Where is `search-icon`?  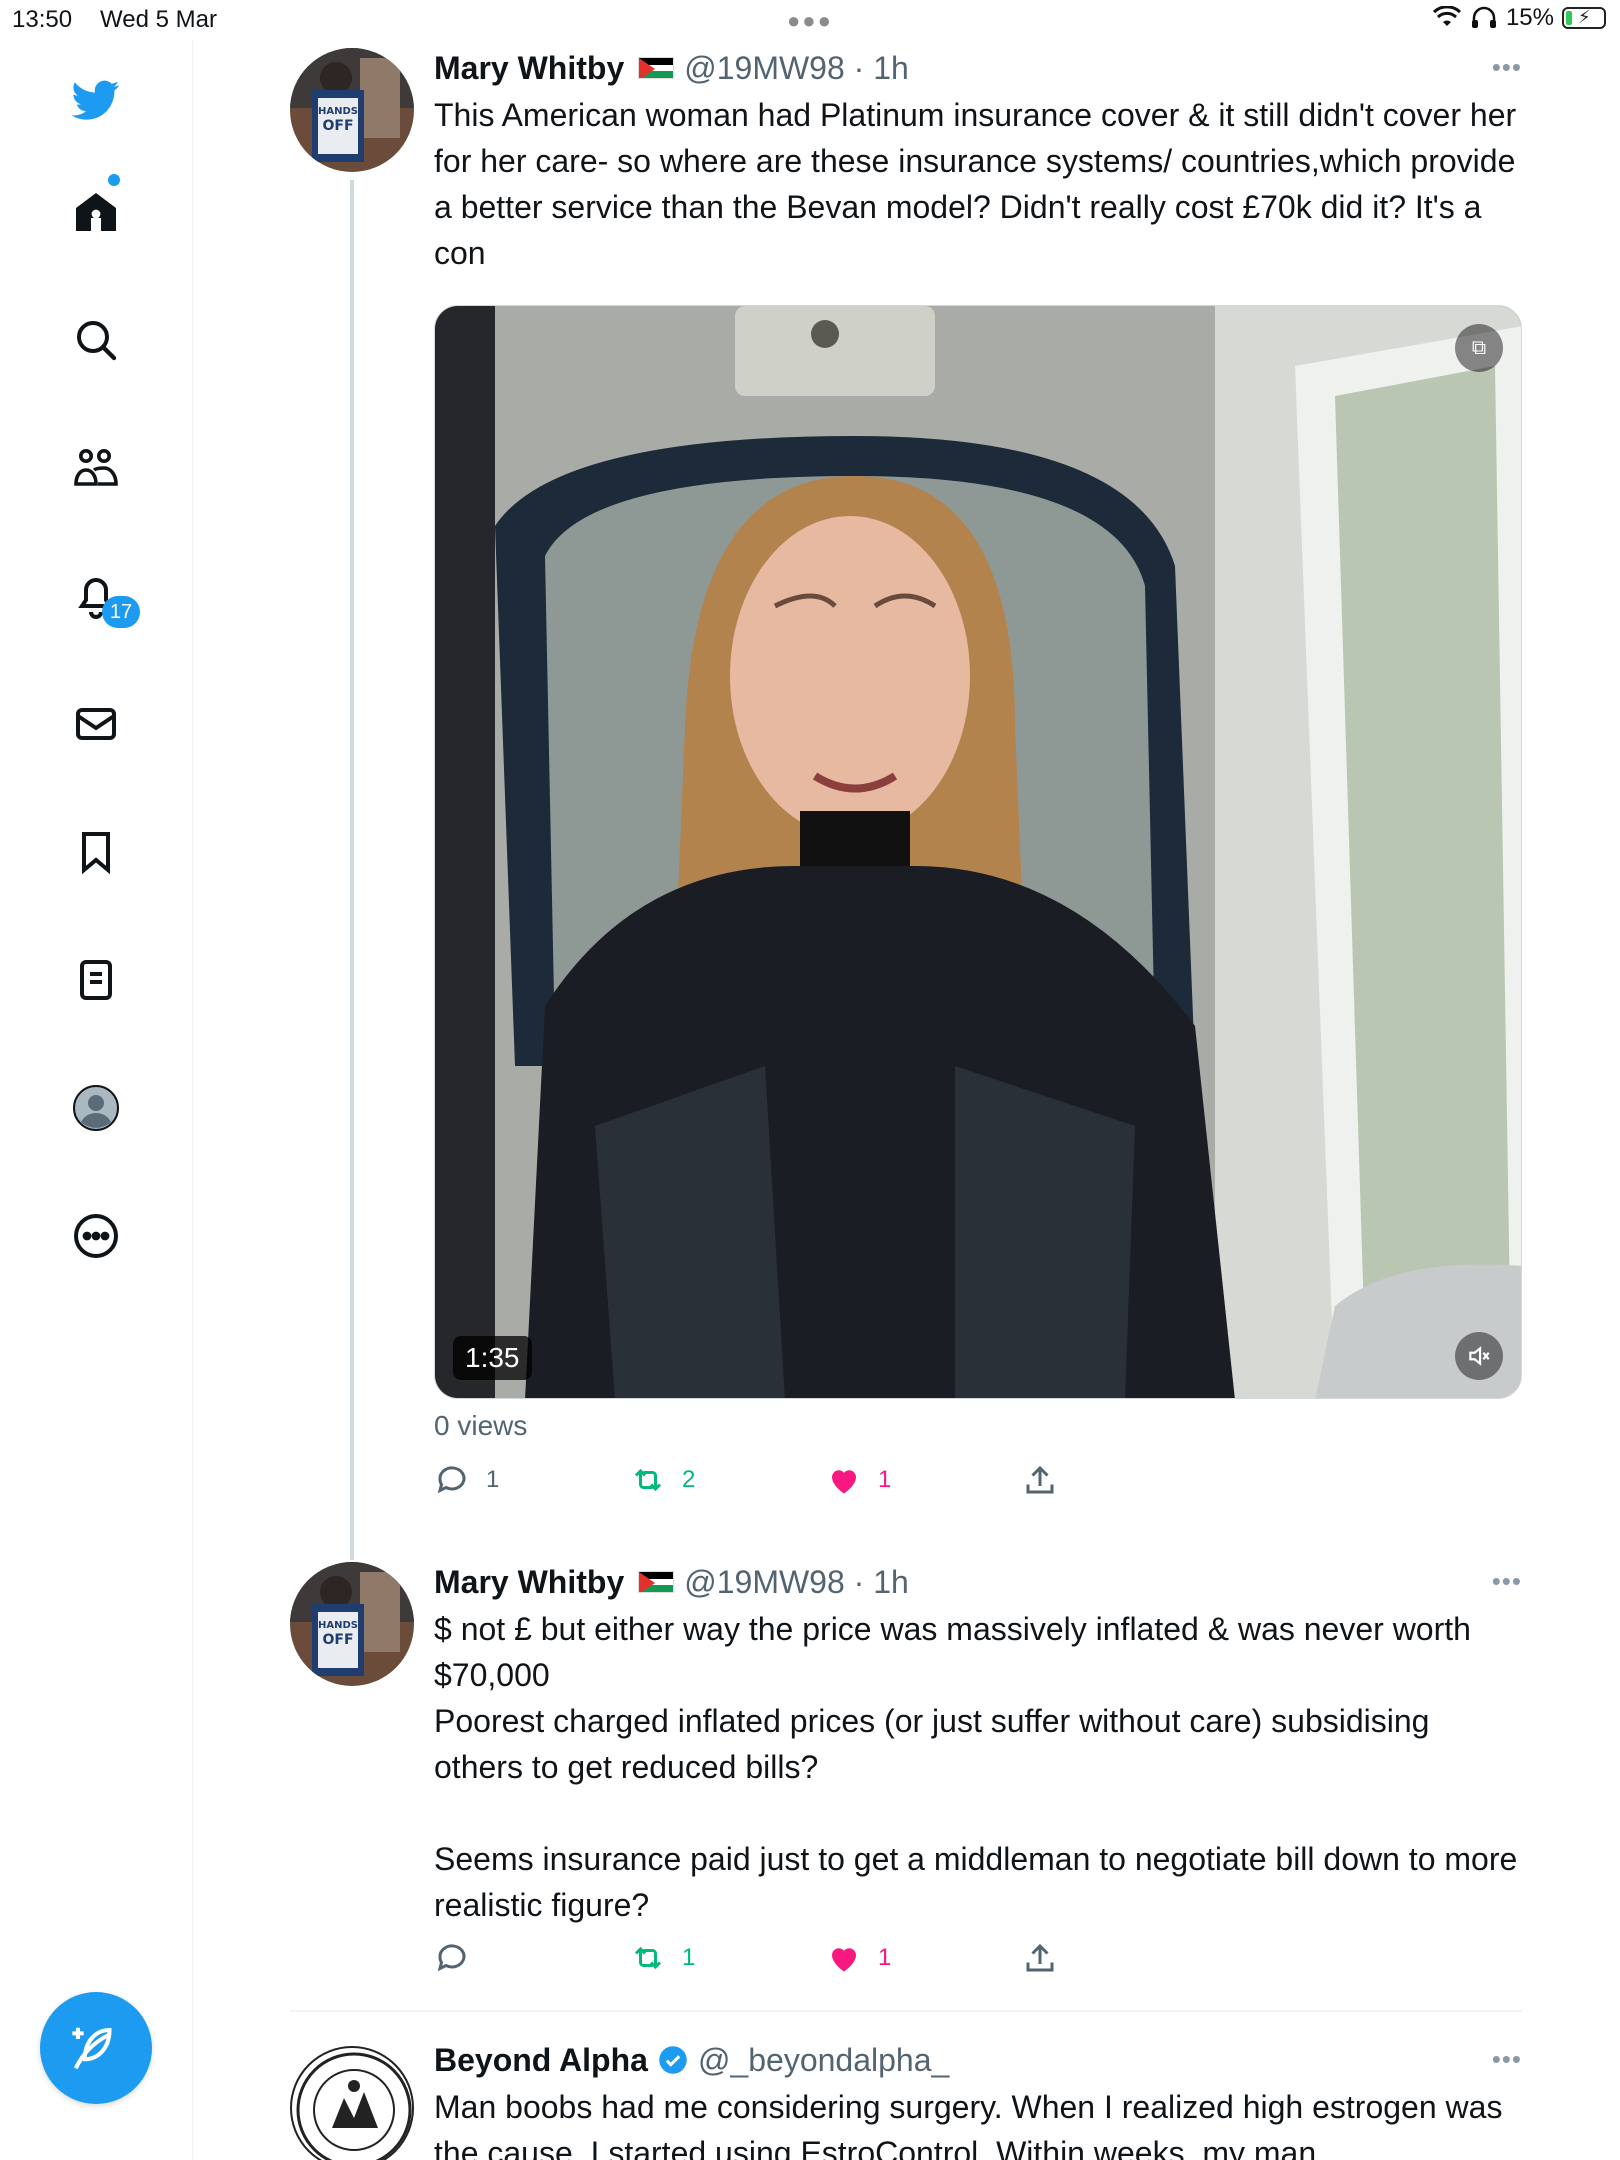 search-icon is located at coordinates (96, 340).